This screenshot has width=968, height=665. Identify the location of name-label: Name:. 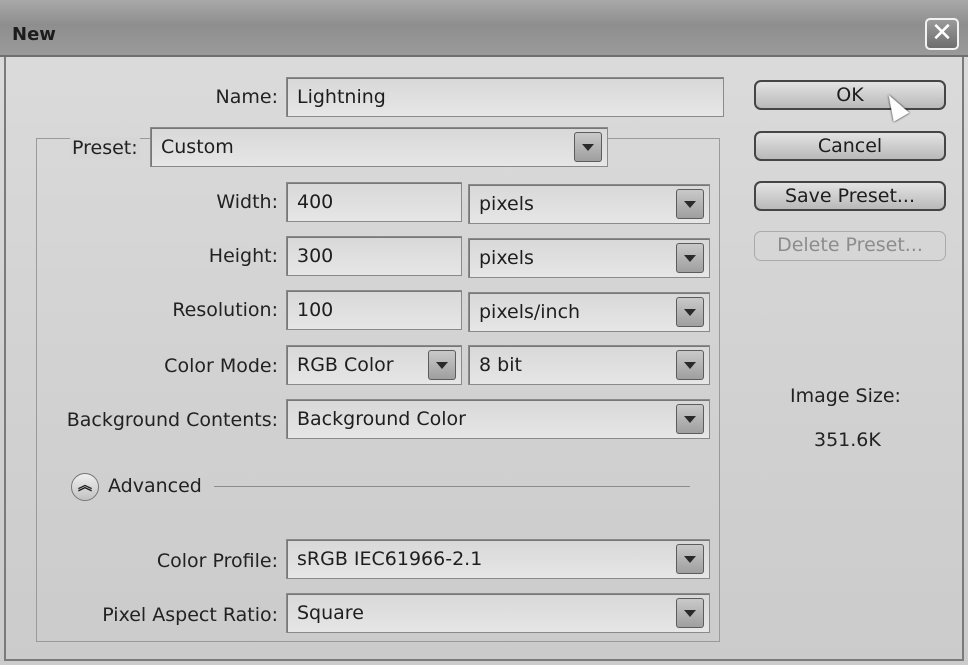
(246, 97).